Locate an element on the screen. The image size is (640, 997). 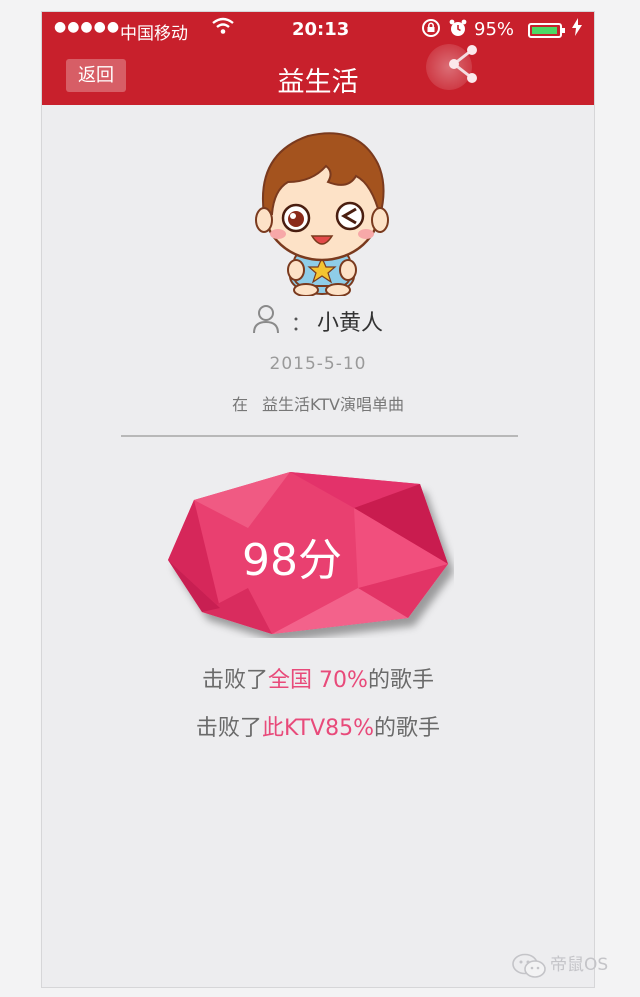
signal-strength: ●●●●● is located at coordinates (87, 27).